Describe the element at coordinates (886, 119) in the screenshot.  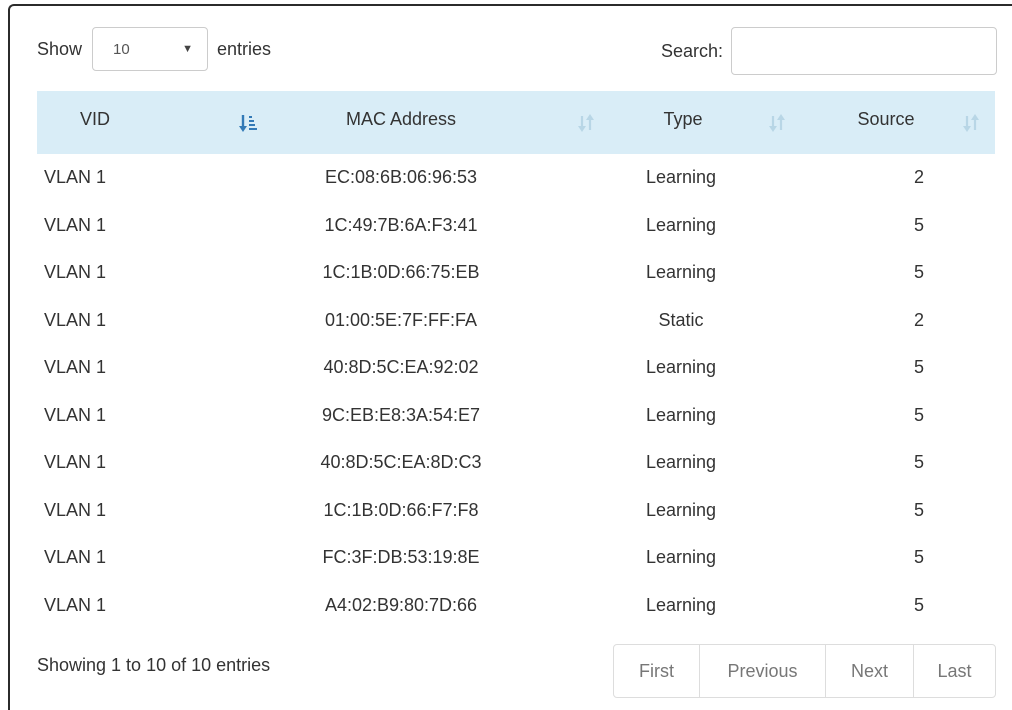
I see `column-header-label: Source` at that location.